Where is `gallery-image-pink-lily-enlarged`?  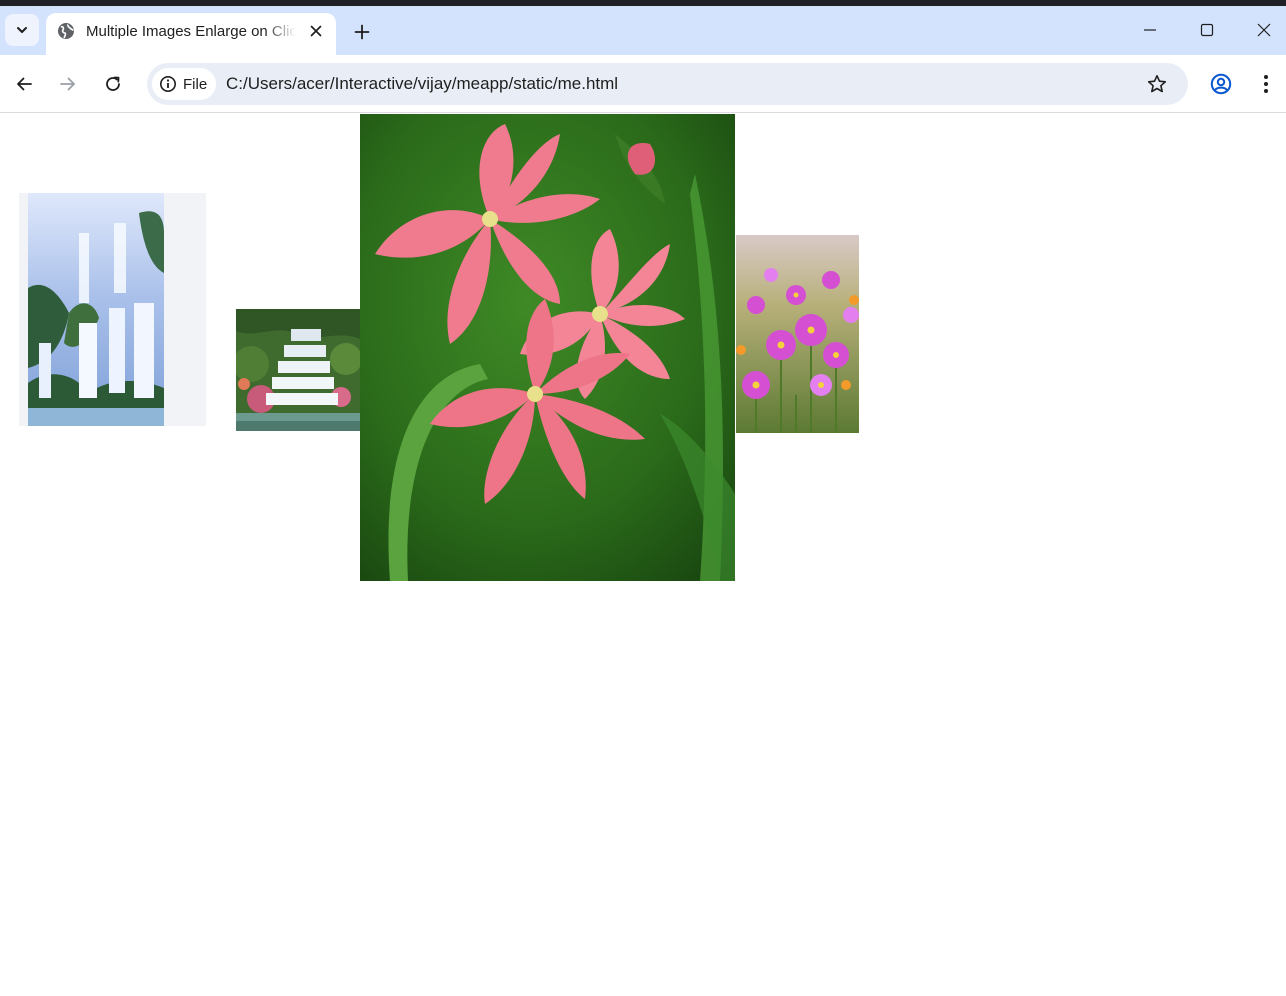 gallery-image-pink-lily-enlarged is located at coordinates (547, 347).